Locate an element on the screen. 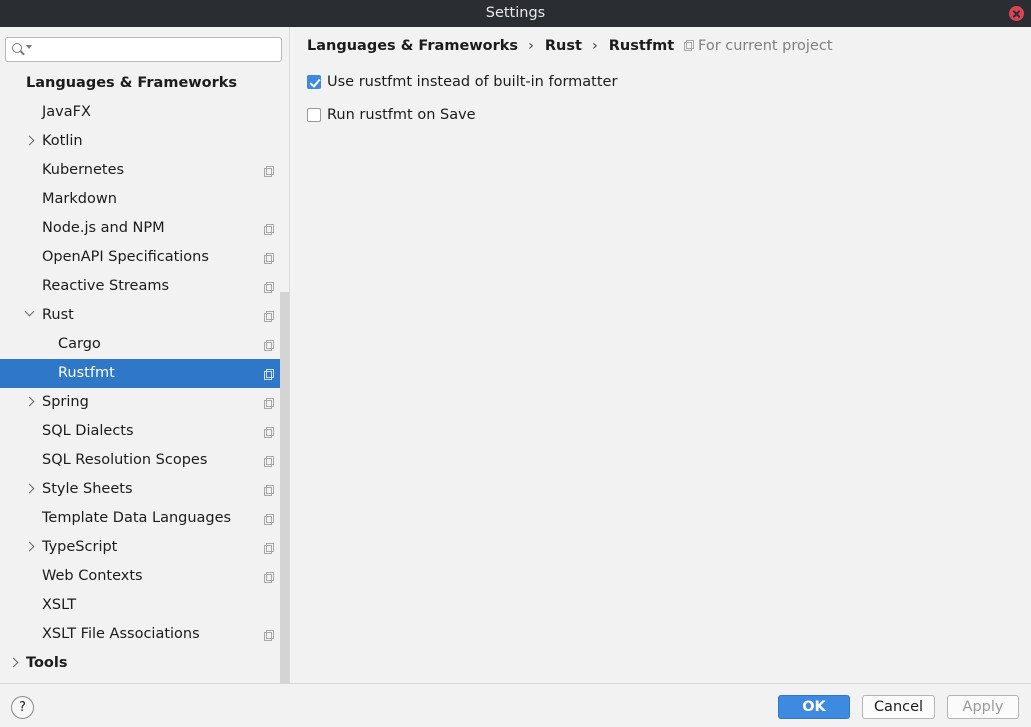 This screenshot has height=727, width=1031. sidebar-item-tools: Tools is located at coordinates (144, 663).